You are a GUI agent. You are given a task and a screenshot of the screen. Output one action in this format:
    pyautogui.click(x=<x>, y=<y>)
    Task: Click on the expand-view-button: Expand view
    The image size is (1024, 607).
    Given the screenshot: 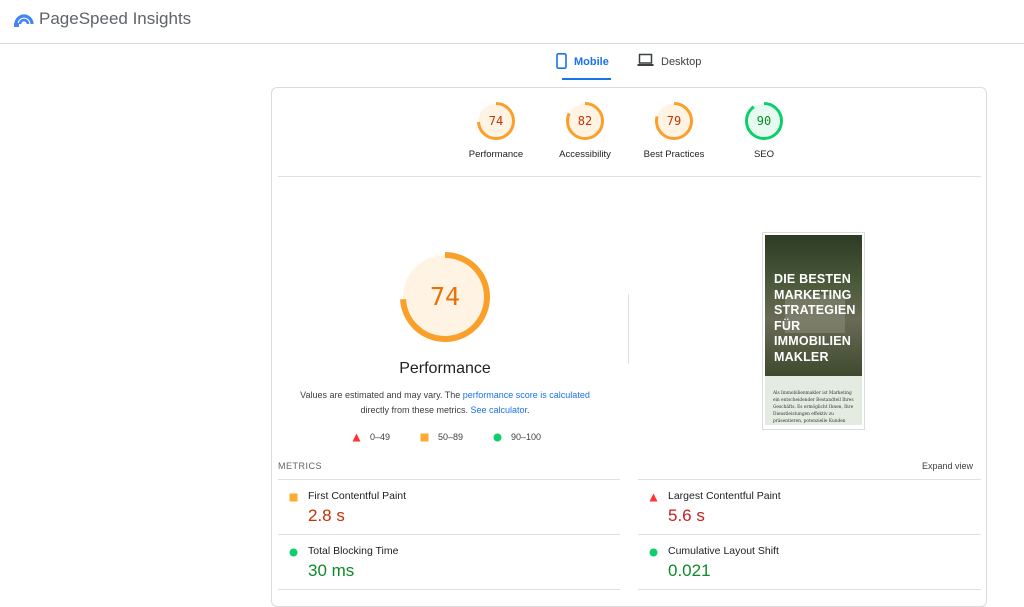 What is the action you would take?
    pyautogui.click(x=947, y=466)
    